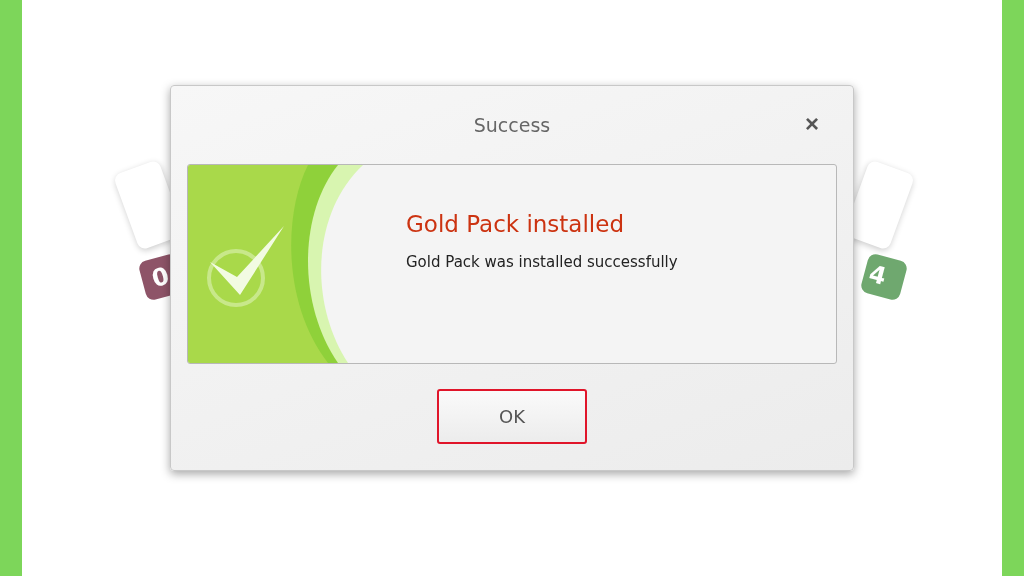 The width and height of the screenshot is (1024, 576). What do you see at coordinates (512, 125) in the screenshot?
I see `dialog-title: Success` at bounding box center [512, 125].